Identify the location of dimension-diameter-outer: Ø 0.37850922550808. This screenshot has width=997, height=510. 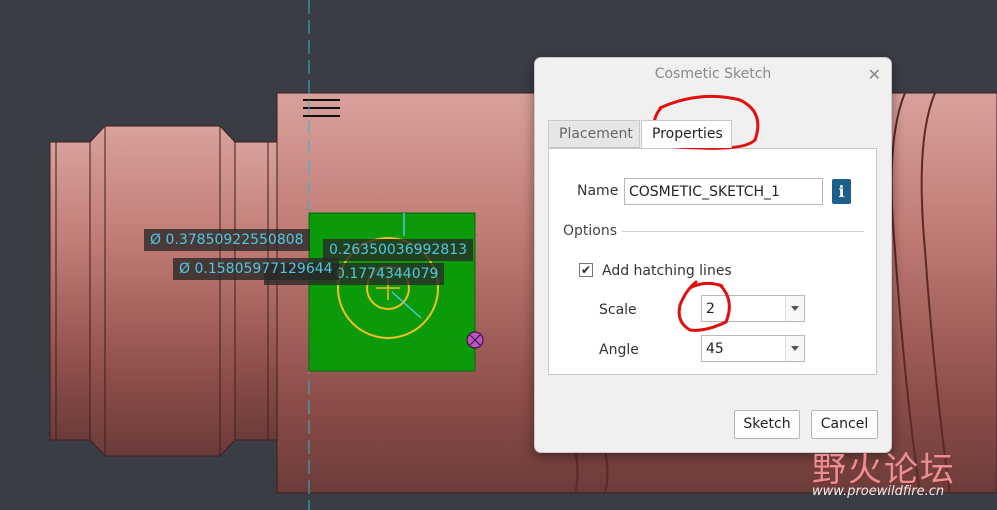
(227, 240).